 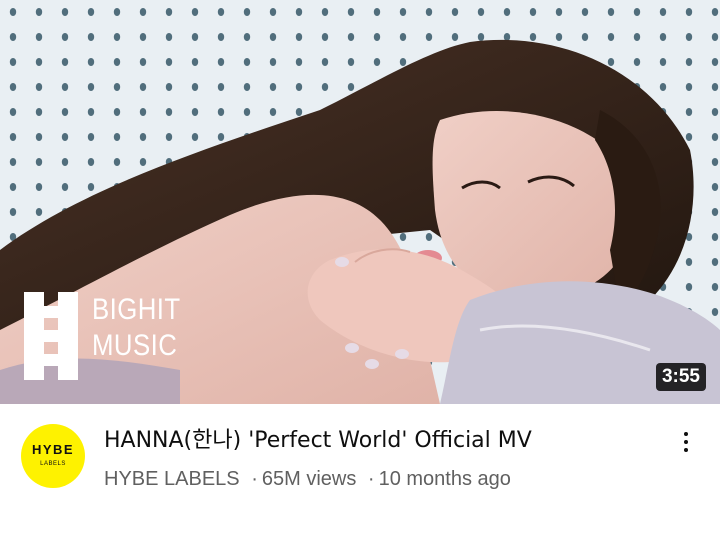 I want to click on channel-avatar: HYBE LABELS, so click(x=53, y=456).